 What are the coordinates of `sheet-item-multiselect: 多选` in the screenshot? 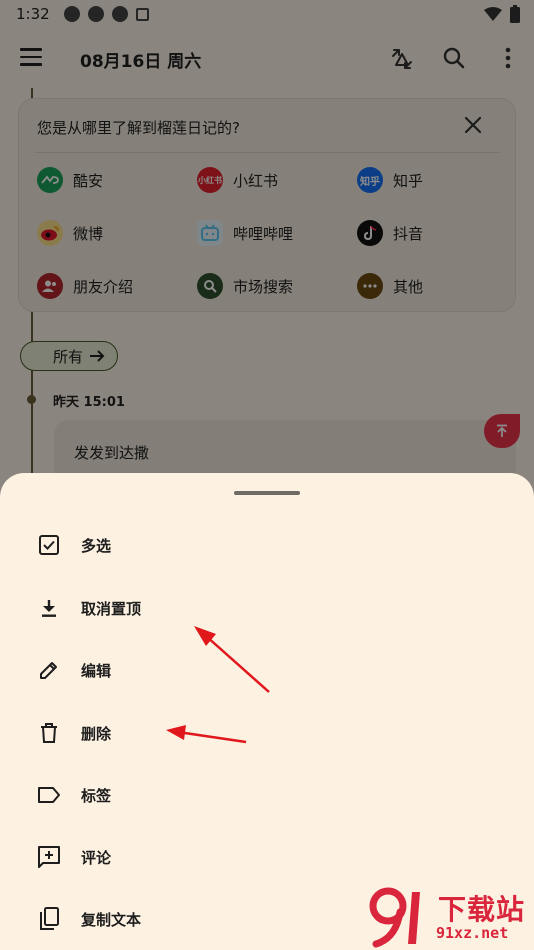 It's located at (267, 545).